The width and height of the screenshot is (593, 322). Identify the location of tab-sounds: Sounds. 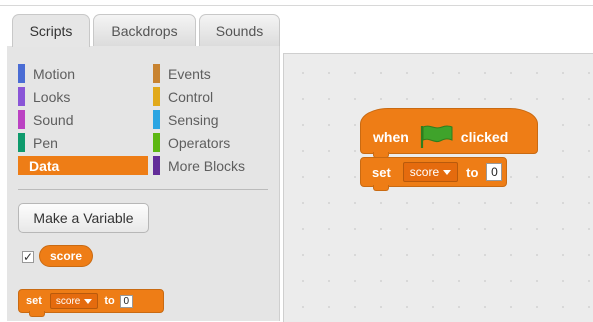
(239, 30).